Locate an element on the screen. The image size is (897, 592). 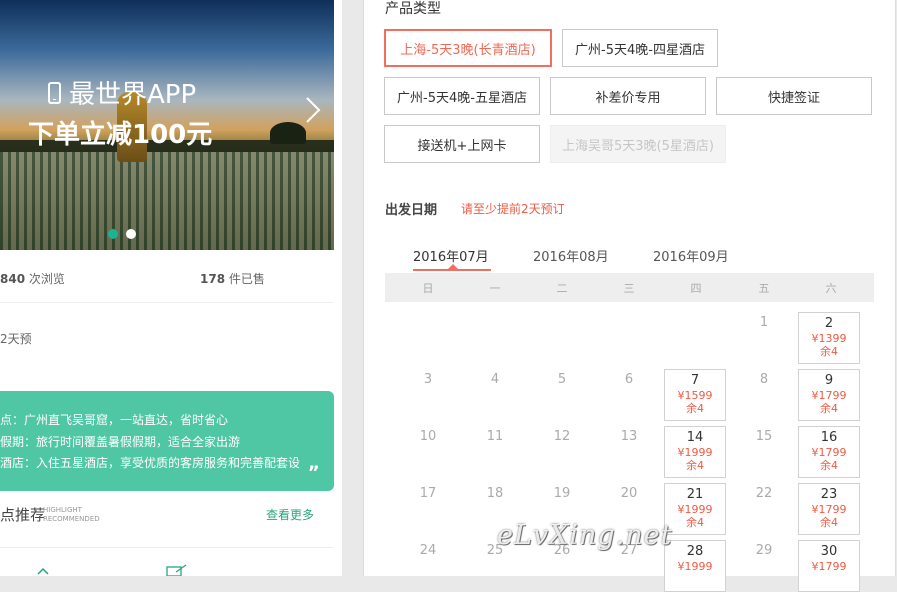
edit-icon is located at coordinates (177, 570).